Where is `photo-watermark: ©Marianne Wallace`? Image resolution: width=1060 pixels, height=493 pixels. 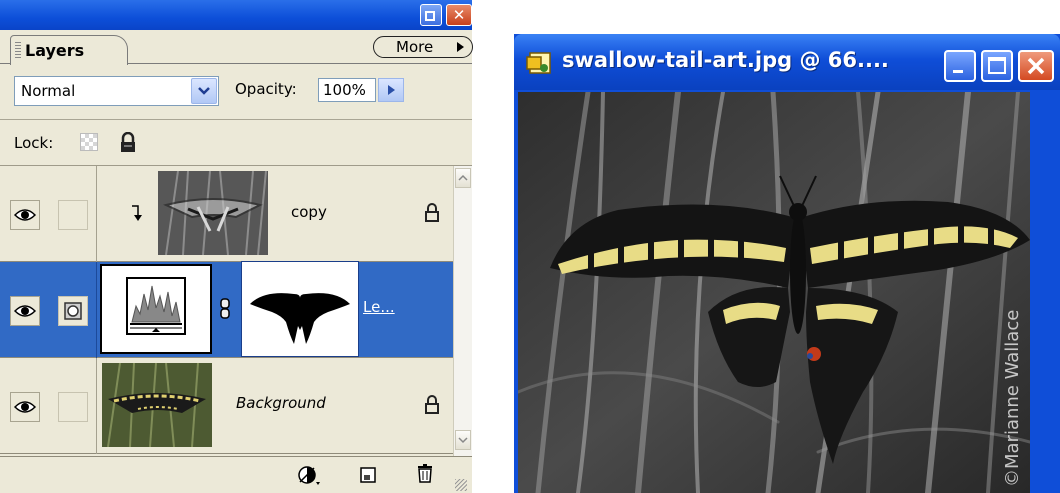 photo-watermark: ©Marianne Wallace is located at coordinates (1012, 398).